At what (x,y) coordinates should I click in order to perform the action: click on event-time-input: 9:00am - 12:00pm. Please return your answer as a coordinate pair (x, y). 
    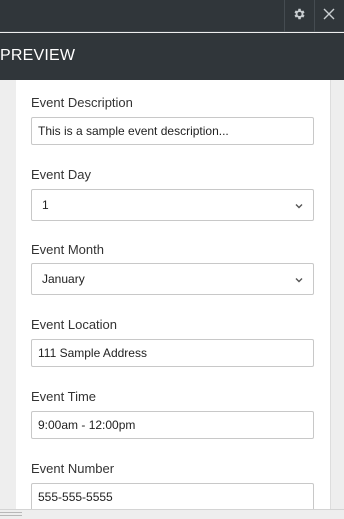
    Looking at the image, I should click on (172, 425).